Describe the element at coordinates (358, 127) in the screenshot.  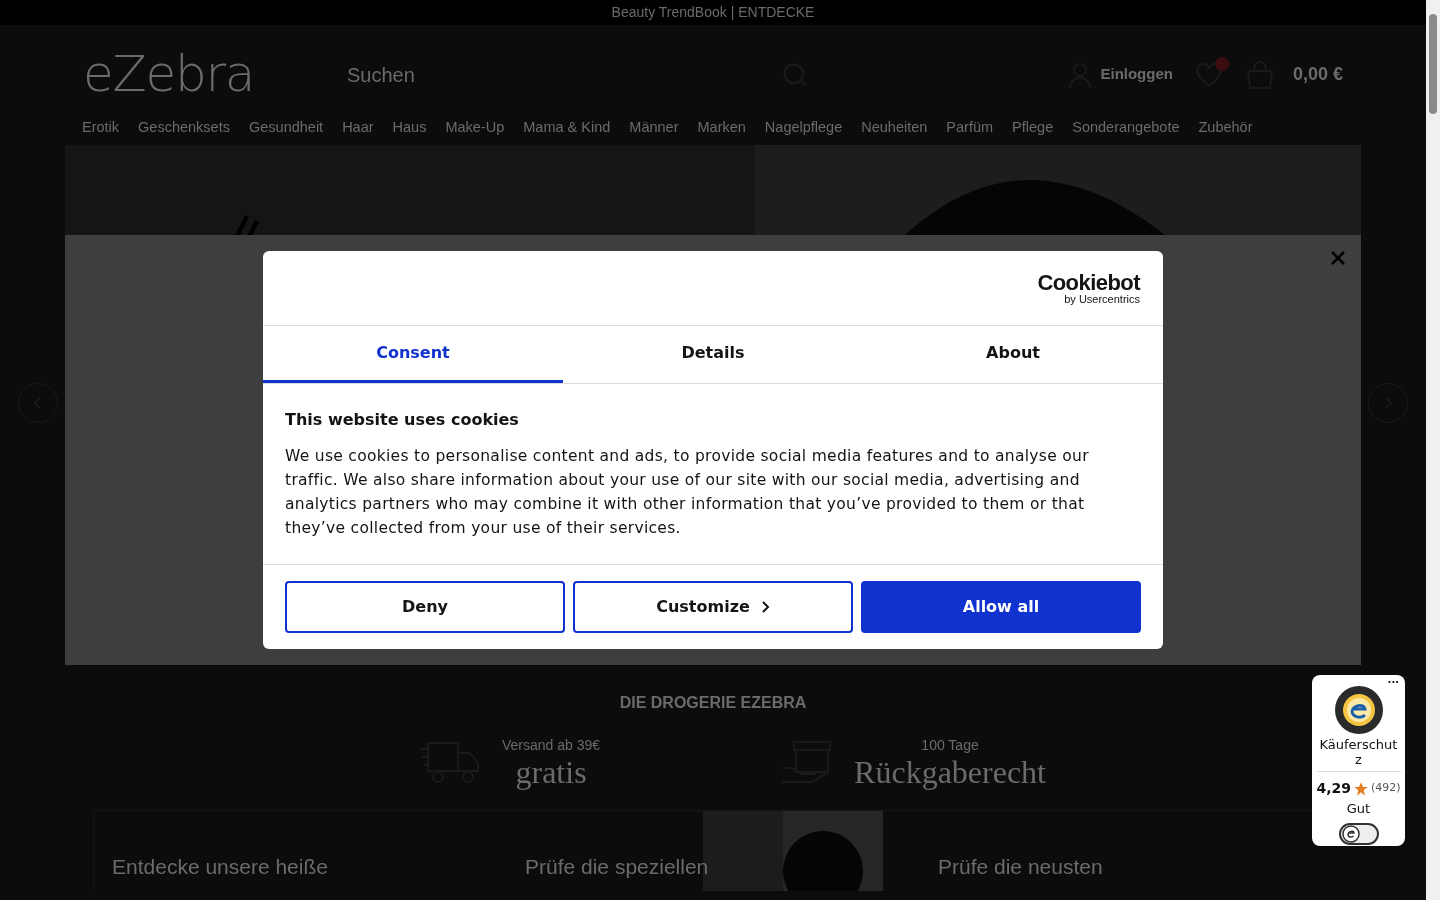
I see `nav-link: Haar` at that location.